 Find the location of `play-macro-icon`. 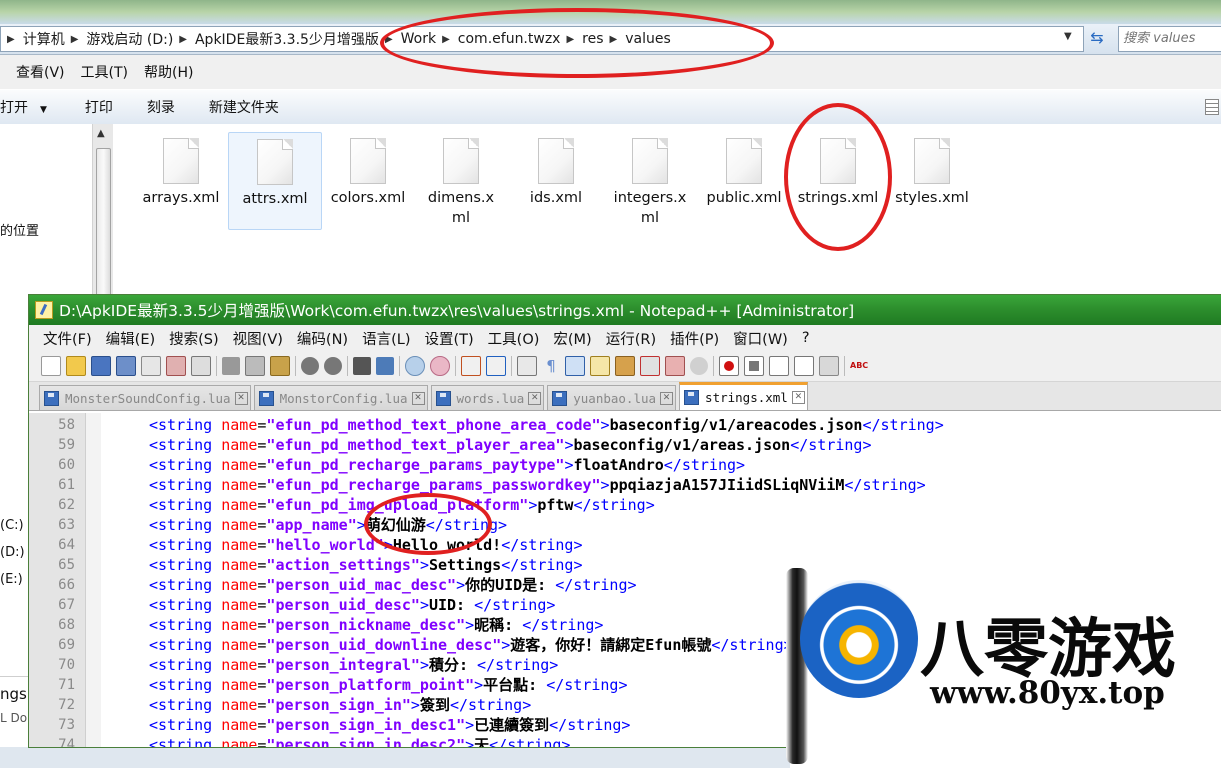

play-macro-icon is located at coordinates (779, 366).